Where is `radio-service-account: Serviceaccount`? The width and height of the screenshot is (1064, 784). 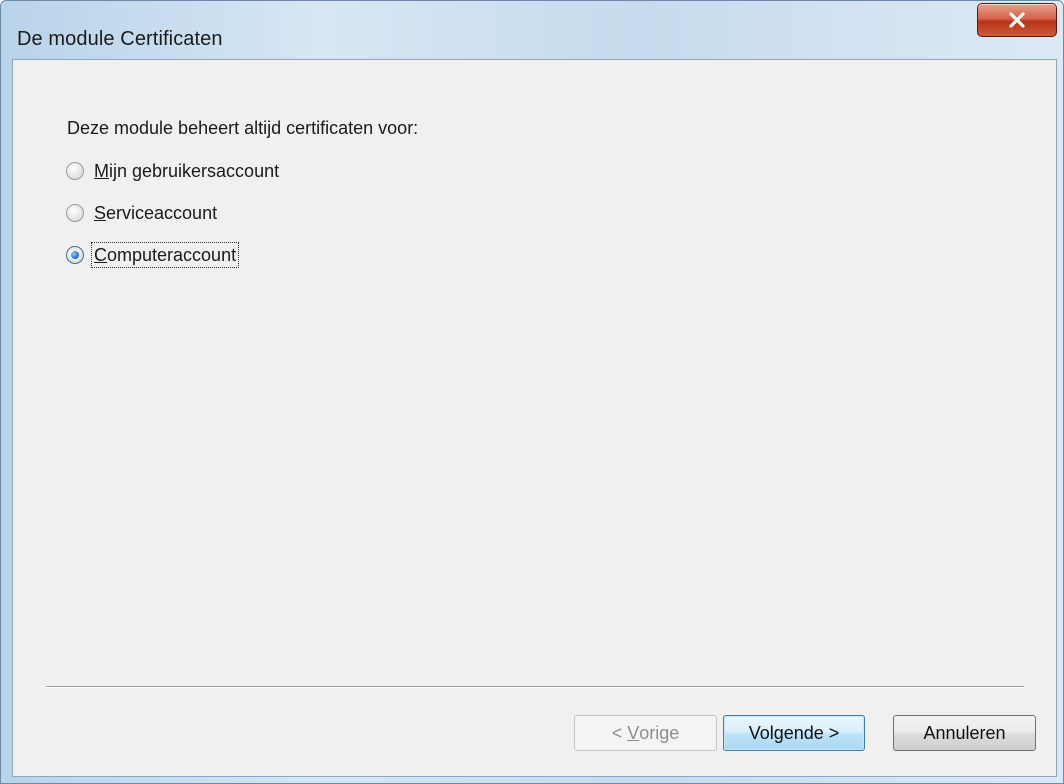 radio-service-account: Serviceaccount is located at coordinates (142, 213).